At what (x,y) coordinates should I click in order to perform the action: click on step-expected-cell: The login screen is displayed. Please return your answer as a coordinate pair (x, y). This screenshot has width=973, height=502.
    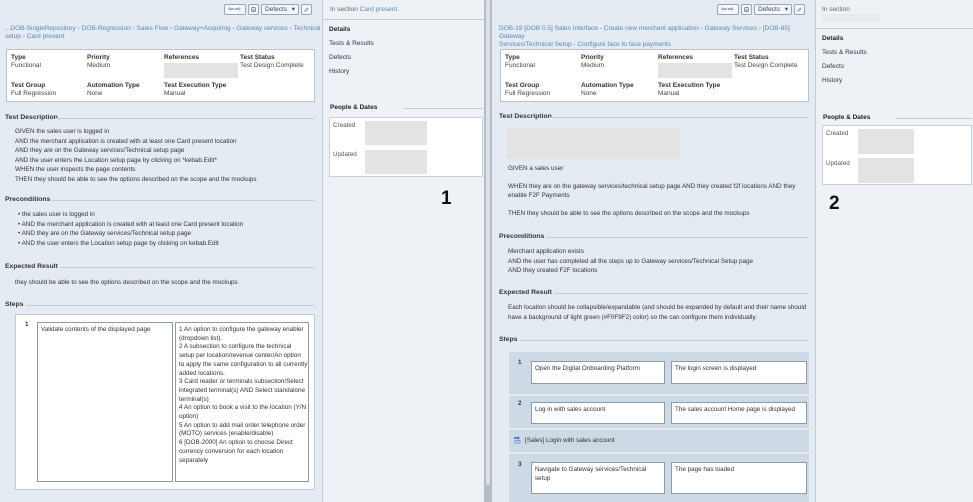
    Looking at the image, I should click on (739, 372).